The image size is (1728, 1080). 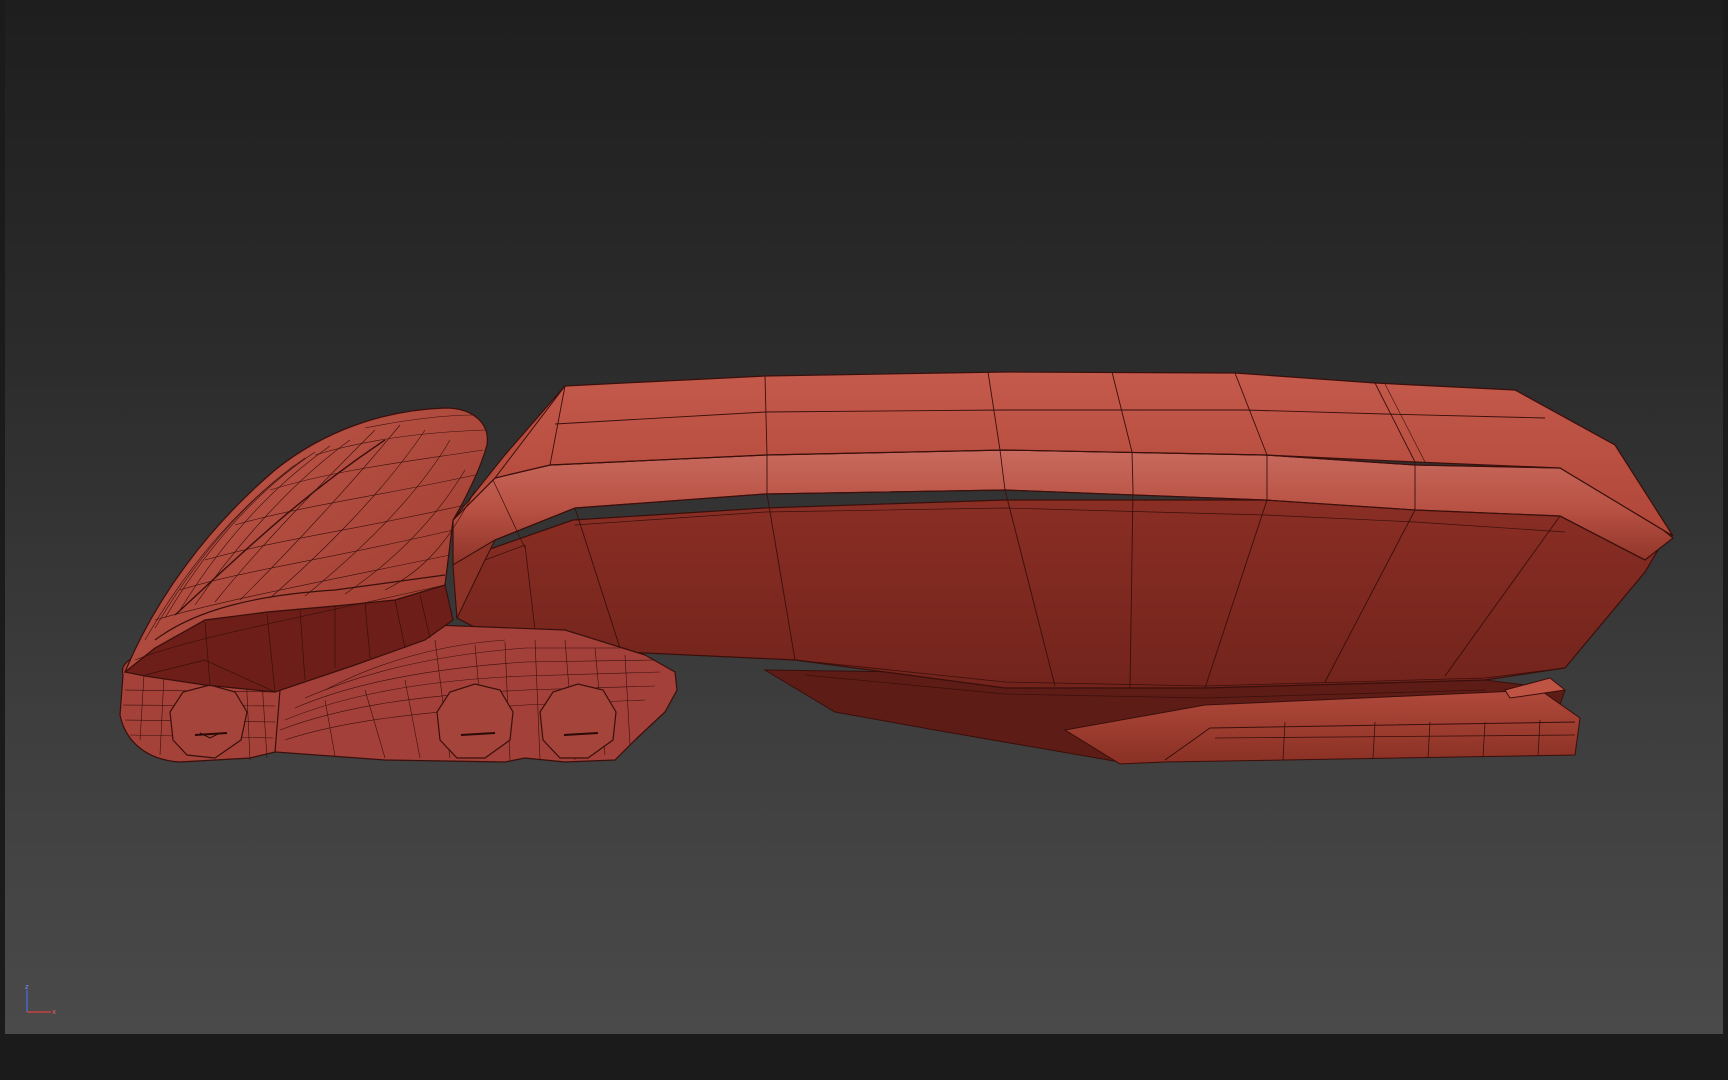 What do you see at coordinates (27, 987) in the screenshot?
I see `z-axis-label: z` at bounding box center [27, 987].